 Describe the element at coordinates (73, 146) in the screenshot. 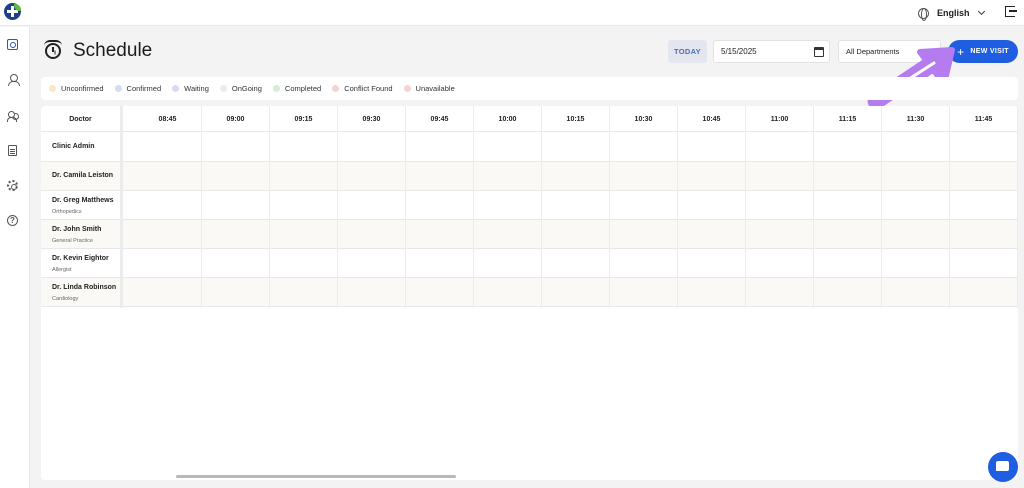

I see `doctor-name: Clinic Admin` at that location.